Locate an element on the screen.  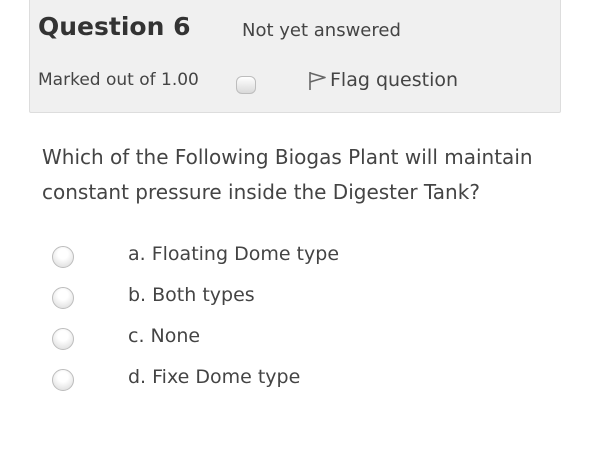
question-state: Not yet answered is located at coordinates (321, 30).